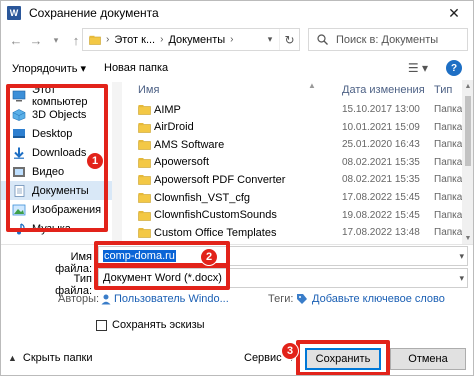 The height and width of the screenshot is (376, 474). Describe the element at coordinates (428, 359) in the screenshot. I see `cancel-button: Отмена` at that location.